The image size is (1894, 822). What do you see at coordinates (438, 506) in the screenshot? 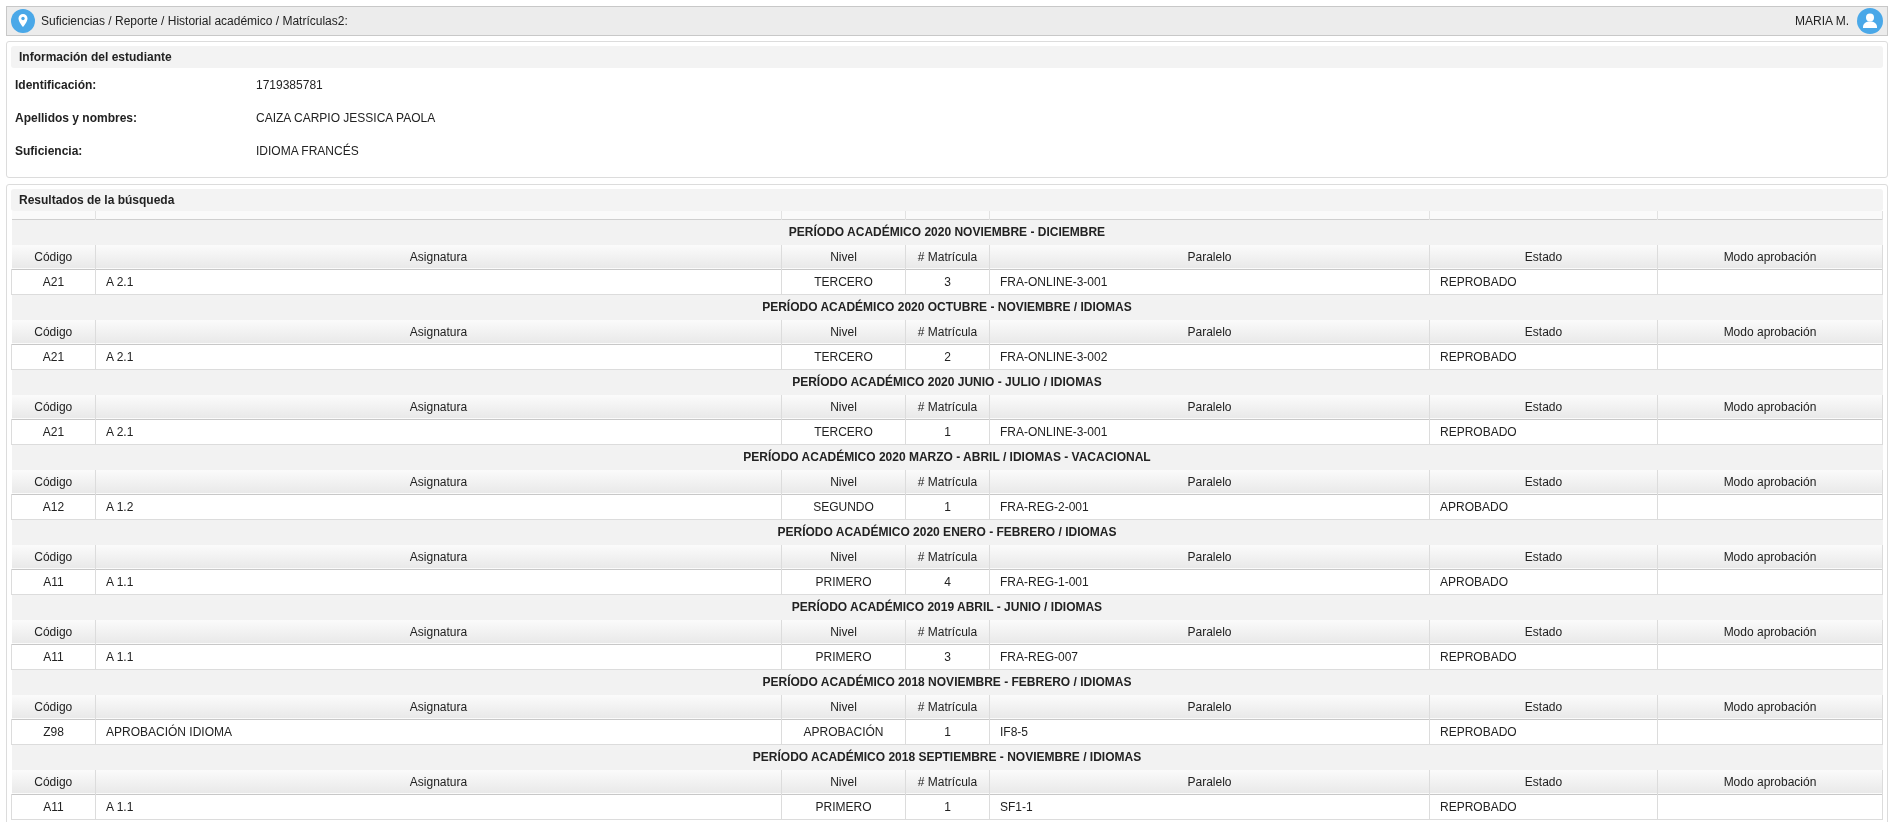
I see `table-cell: A 1.2` at bounding box center [438, 506].